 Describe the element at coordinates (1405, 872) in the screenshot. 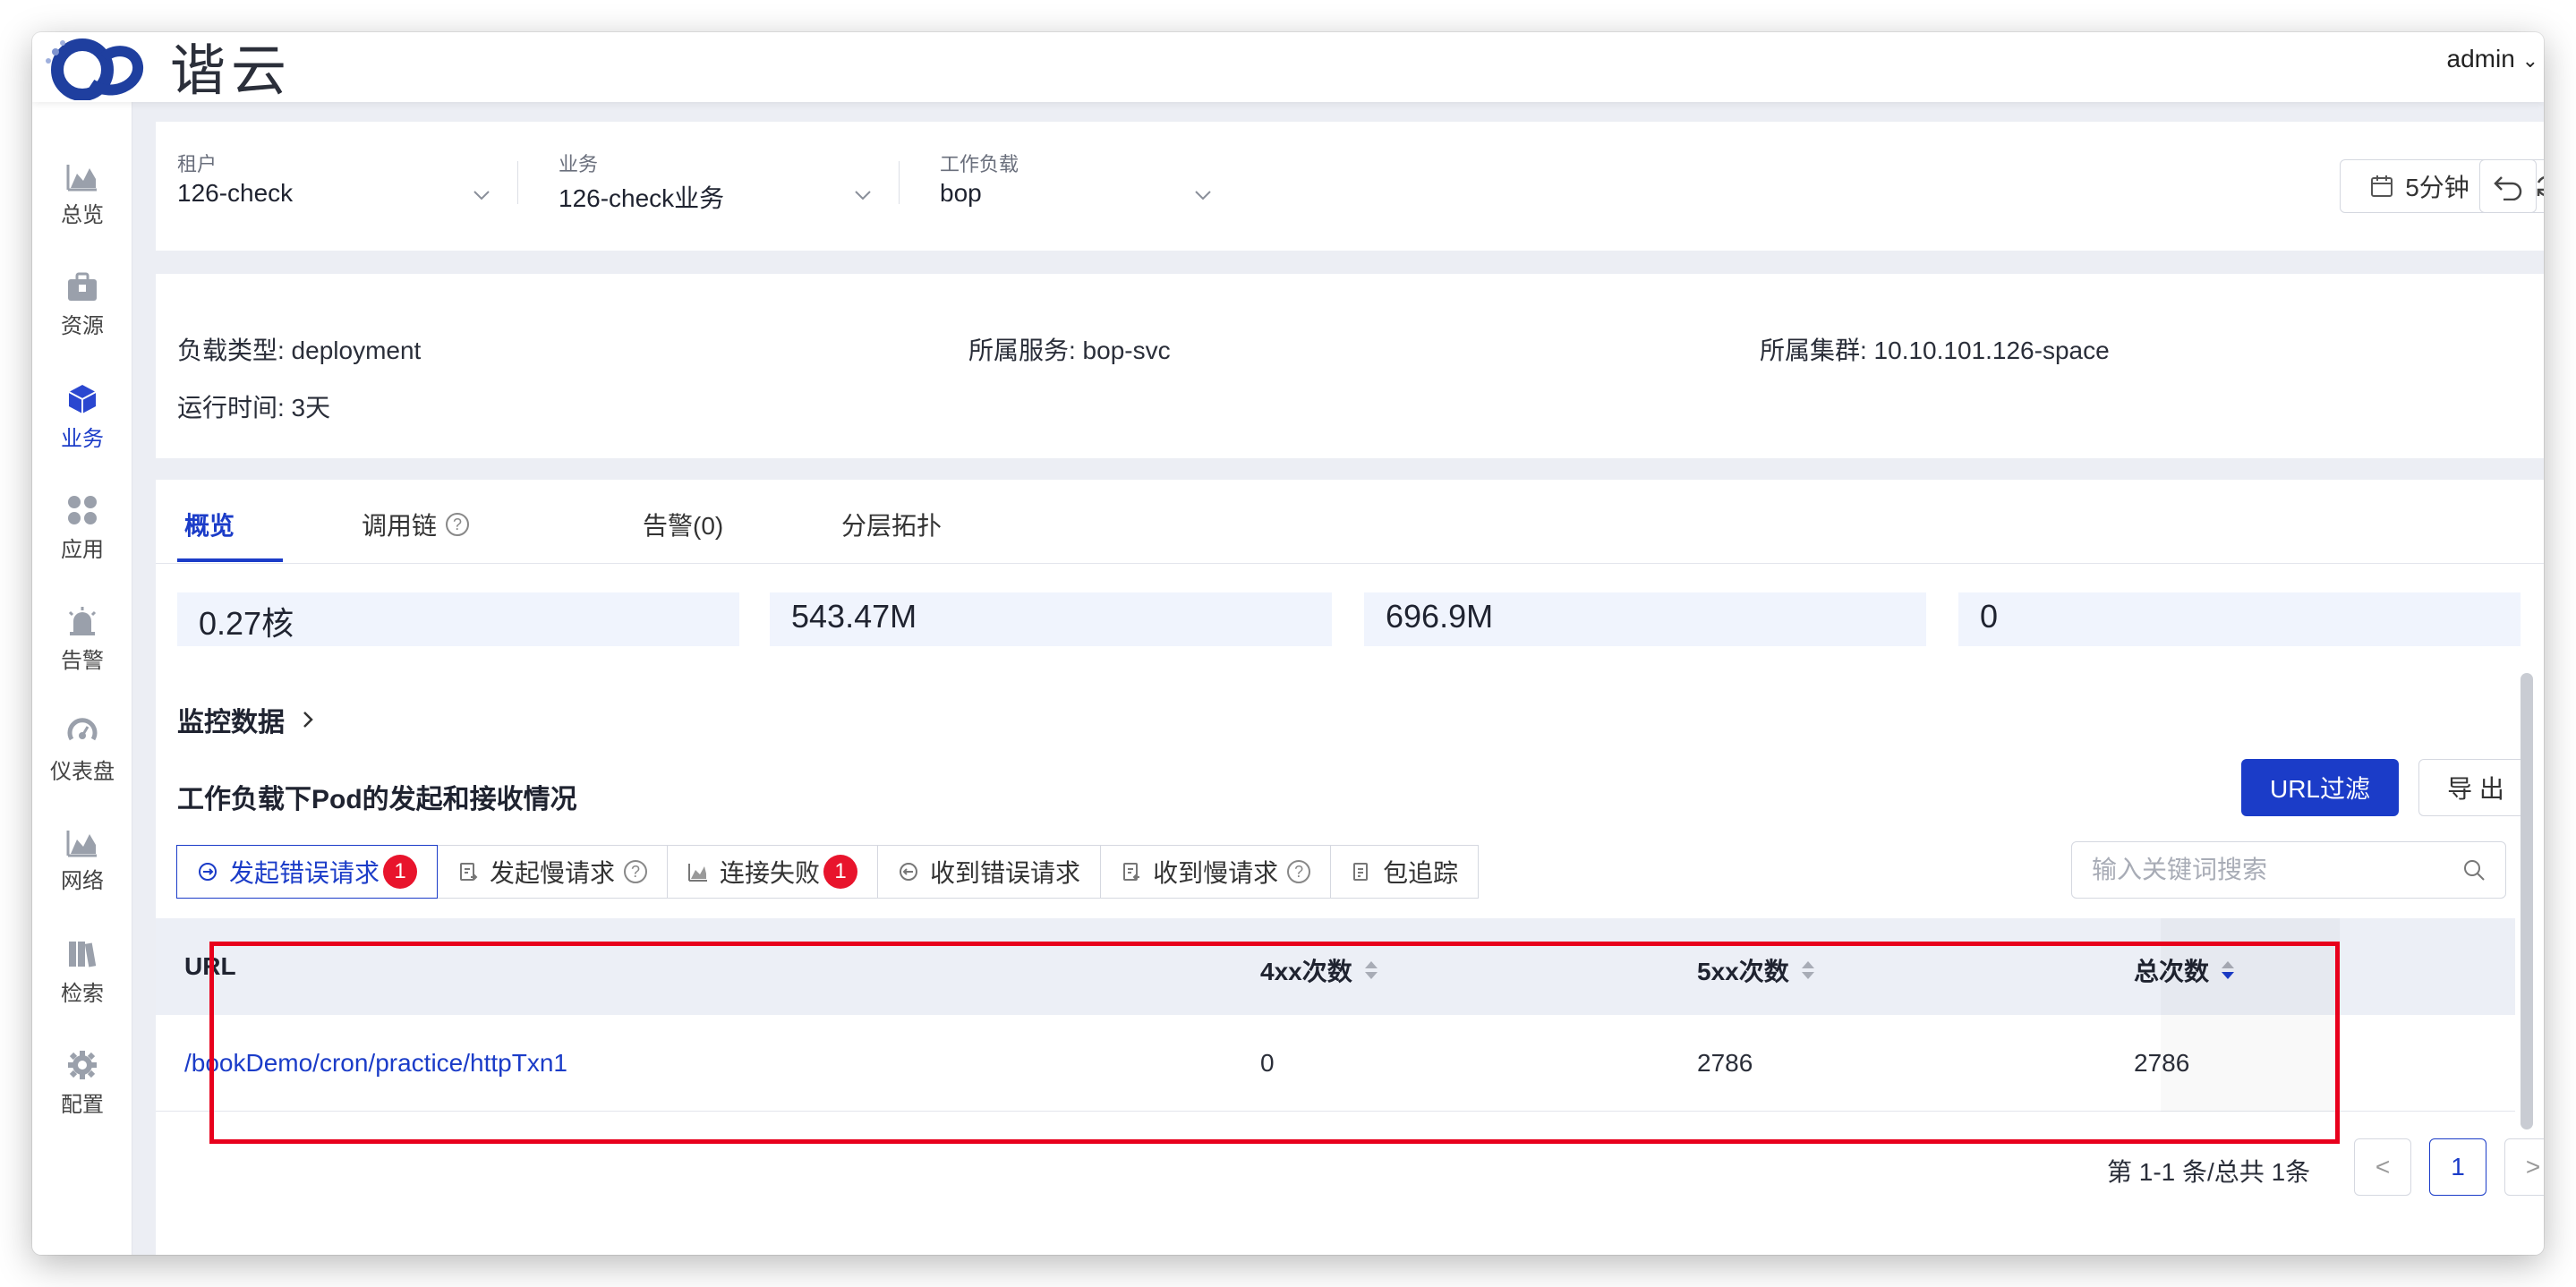

I see `segment-packet-trace: 包追踪` at that location.